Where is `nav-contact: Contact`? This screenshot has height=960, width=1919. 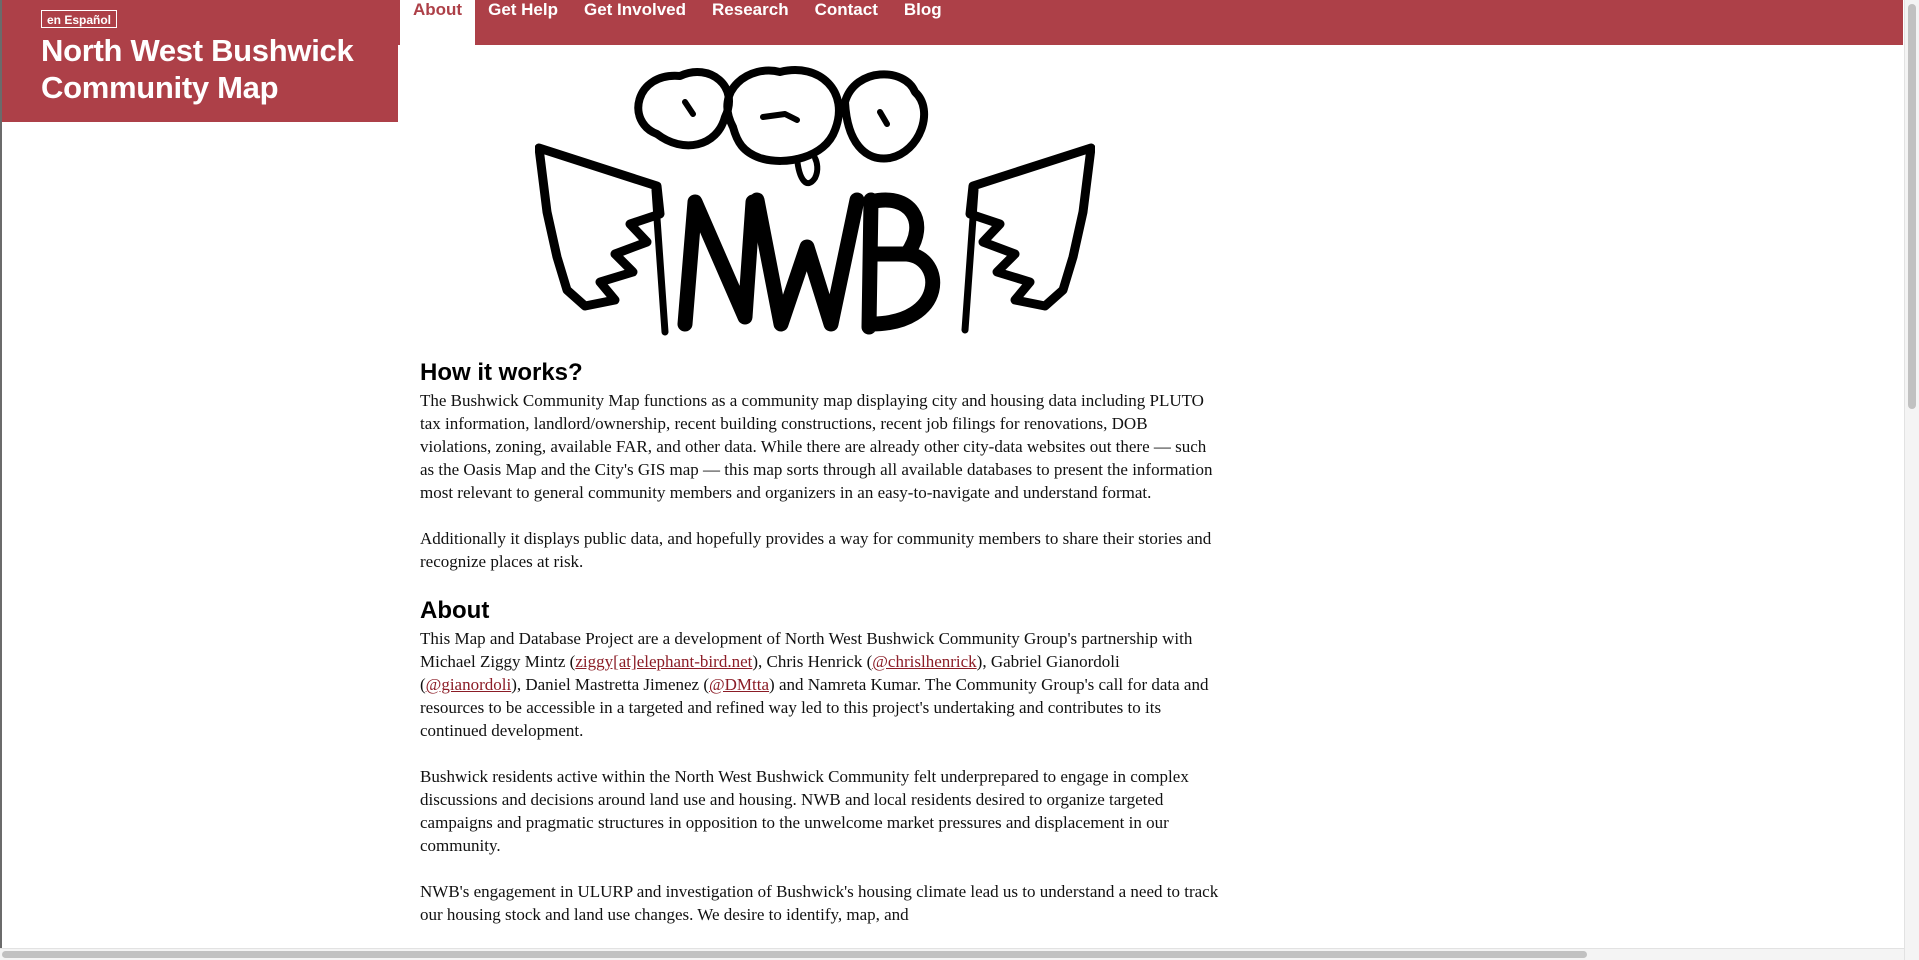 nav-contact: Contact is located at coordinates (846, 22).